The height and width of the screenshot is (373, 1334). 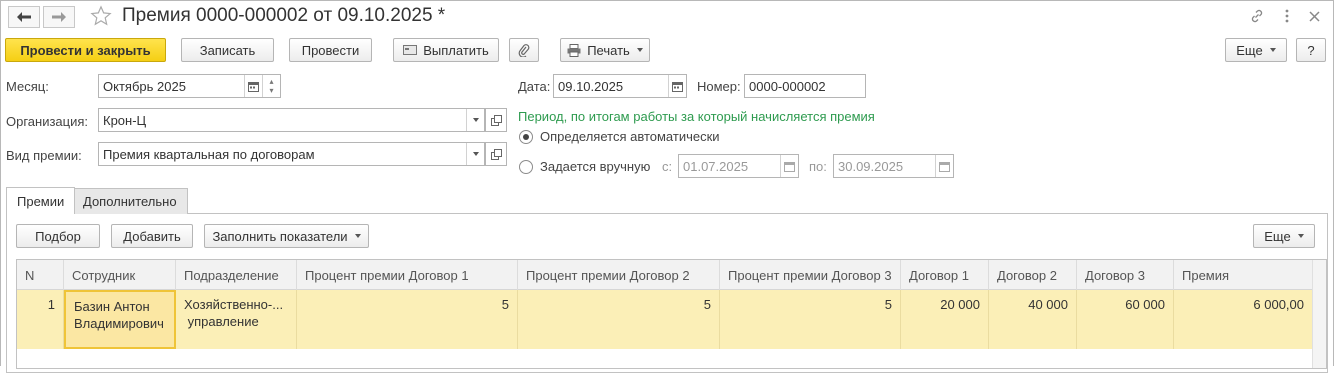 What do you see at coordinates (1125, 275) in the screenshot?
I see `col-header-contract3: Договор 3` at bounding box center [1125, 275].